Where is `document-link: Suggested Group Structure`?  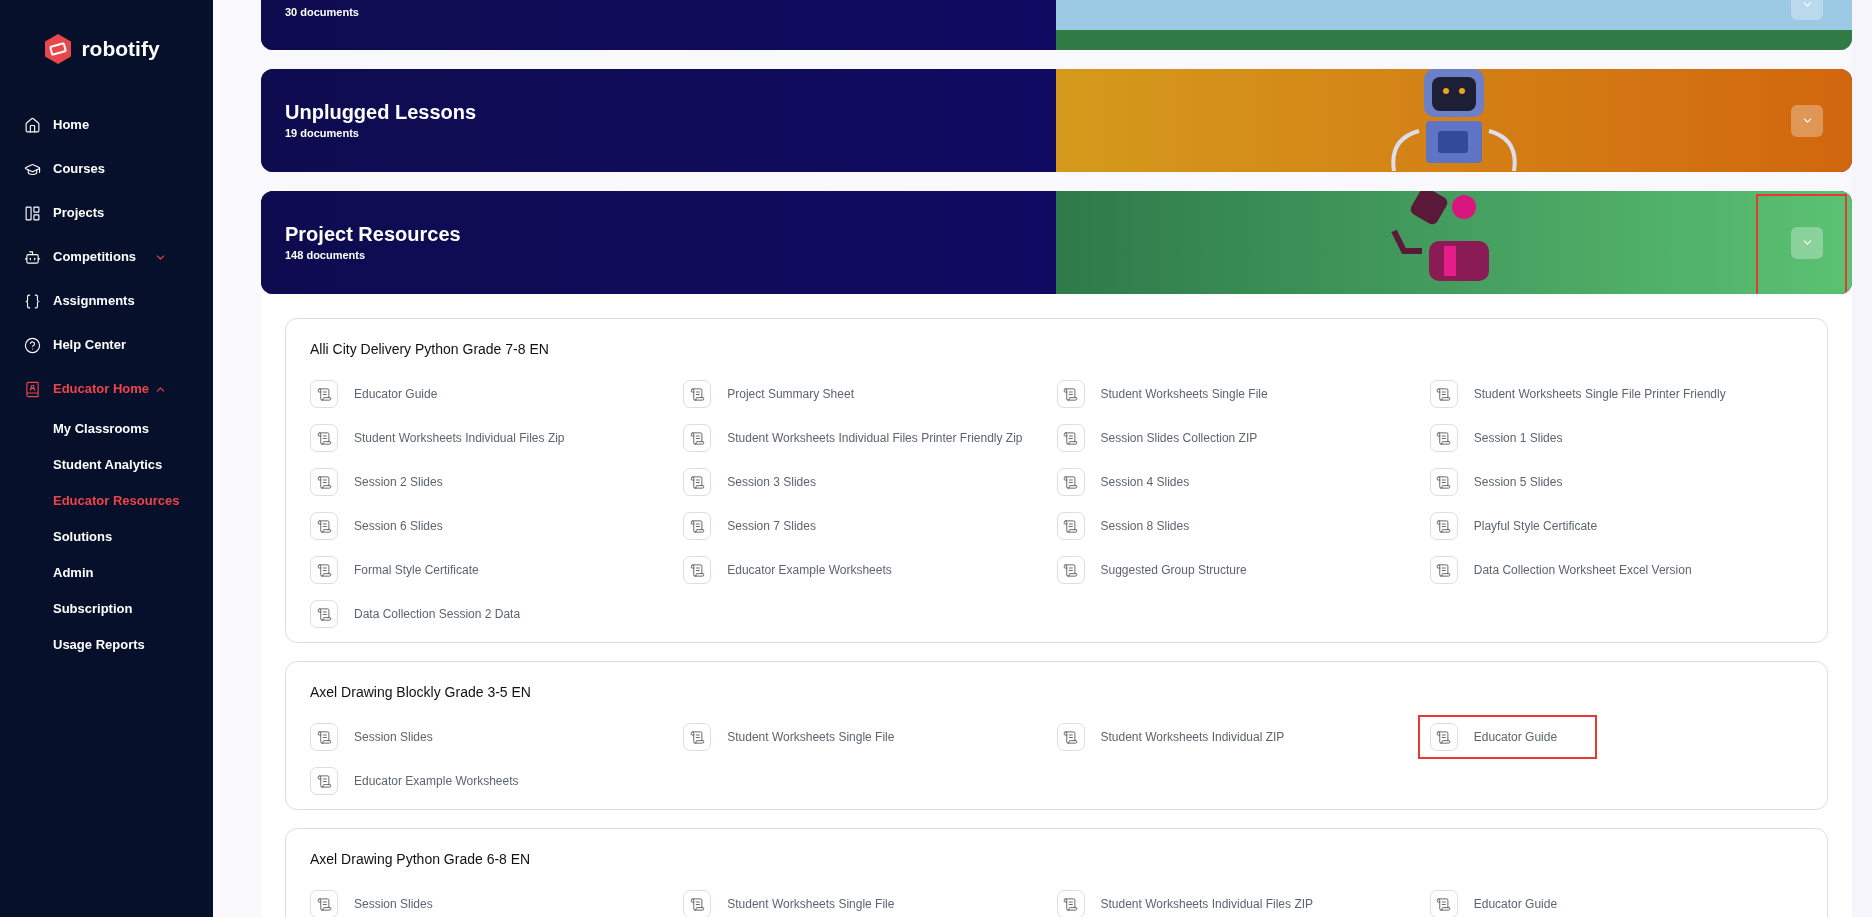
document-link: Suggested Group Structure is located at coordinates (1170, 570).